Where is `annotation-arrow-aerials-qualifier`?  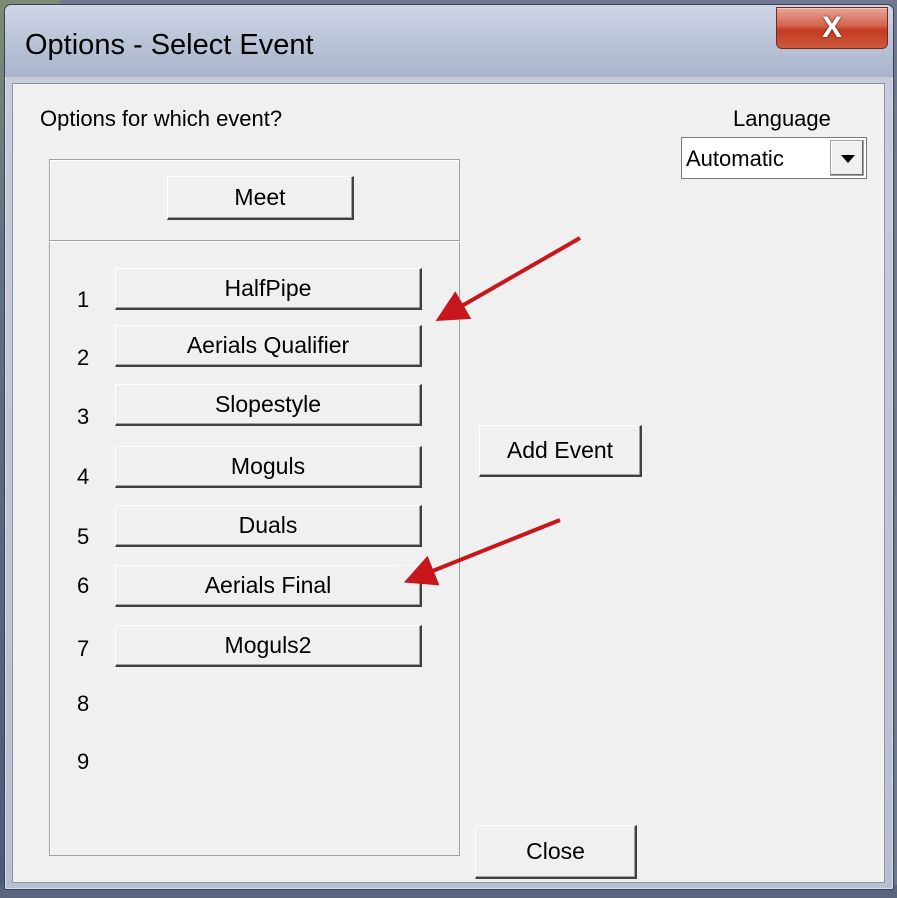
annotation-arrow-aerials-qualifier is located at coordinates (508, 278).